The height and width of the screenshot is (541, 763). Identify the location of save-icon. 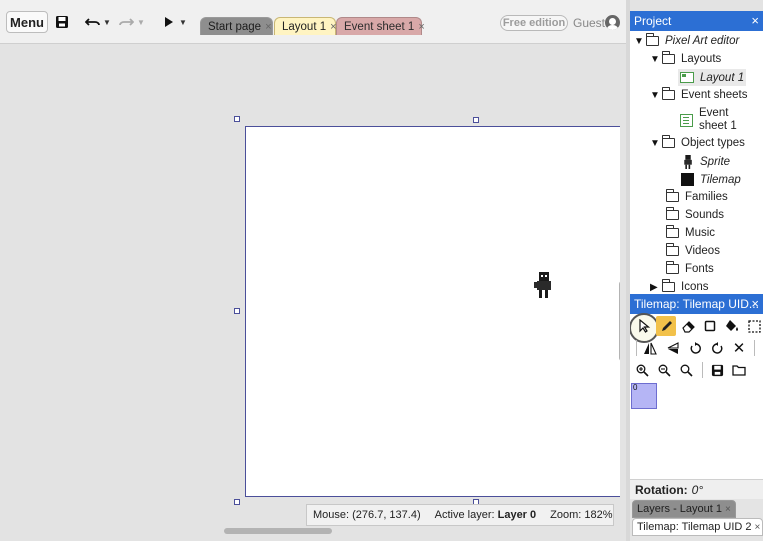
(62, 22).